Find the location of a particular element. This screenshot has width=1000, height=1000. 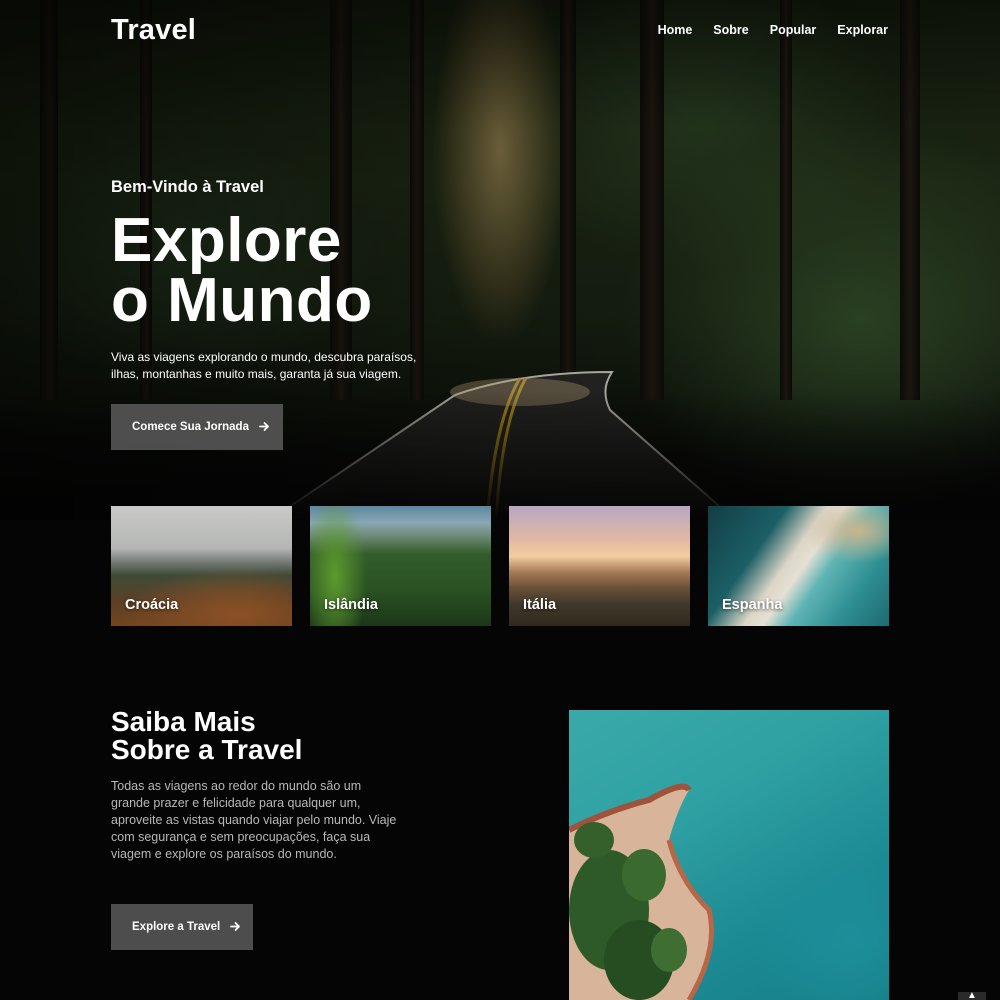

destination-card-label: Croácia is located at coordinates (152, 605).